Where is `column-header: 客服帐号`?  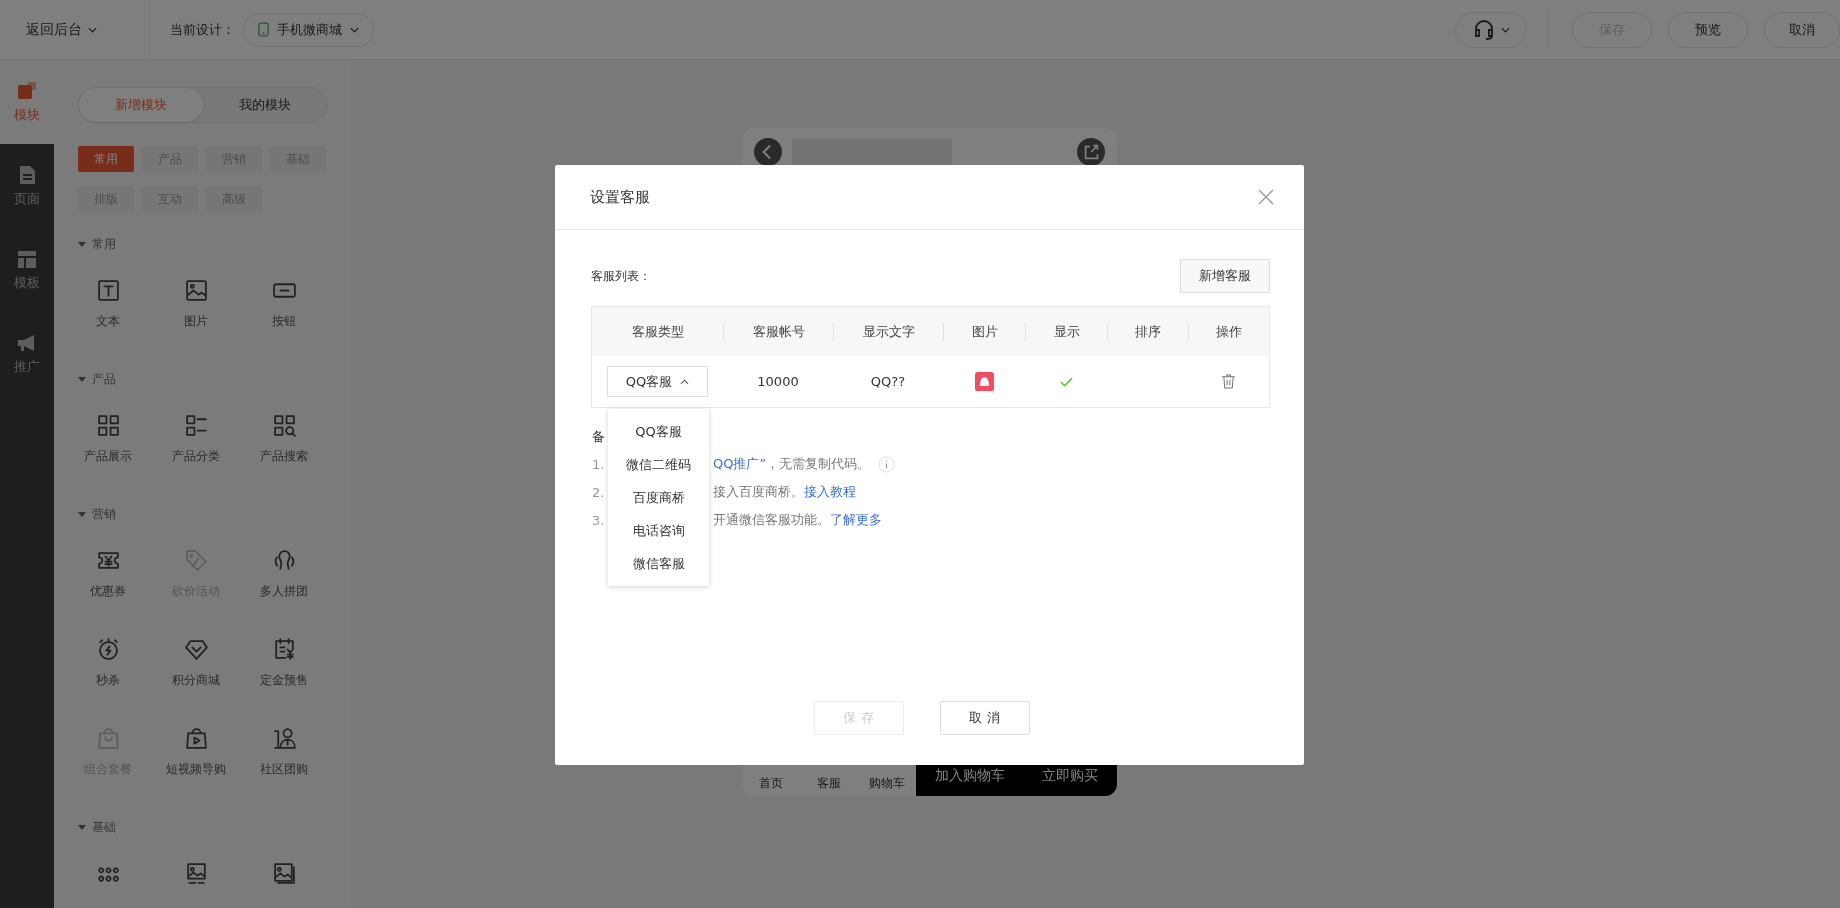
column-header: 客服帐号 is located at coordinates (778, 331).